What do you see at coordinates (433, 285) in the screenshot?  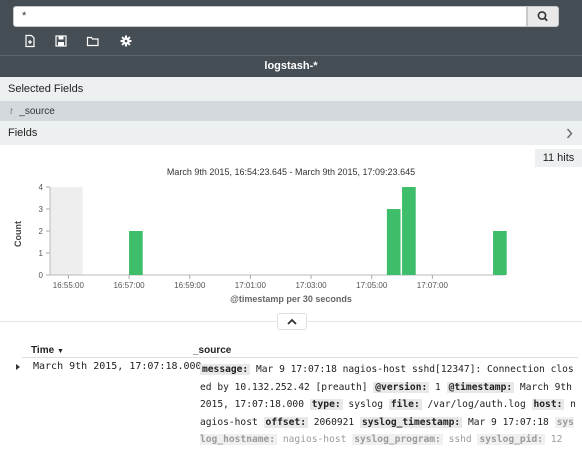 I see `x-tick-label: 17:07:00` at bounding box center [433, 285].